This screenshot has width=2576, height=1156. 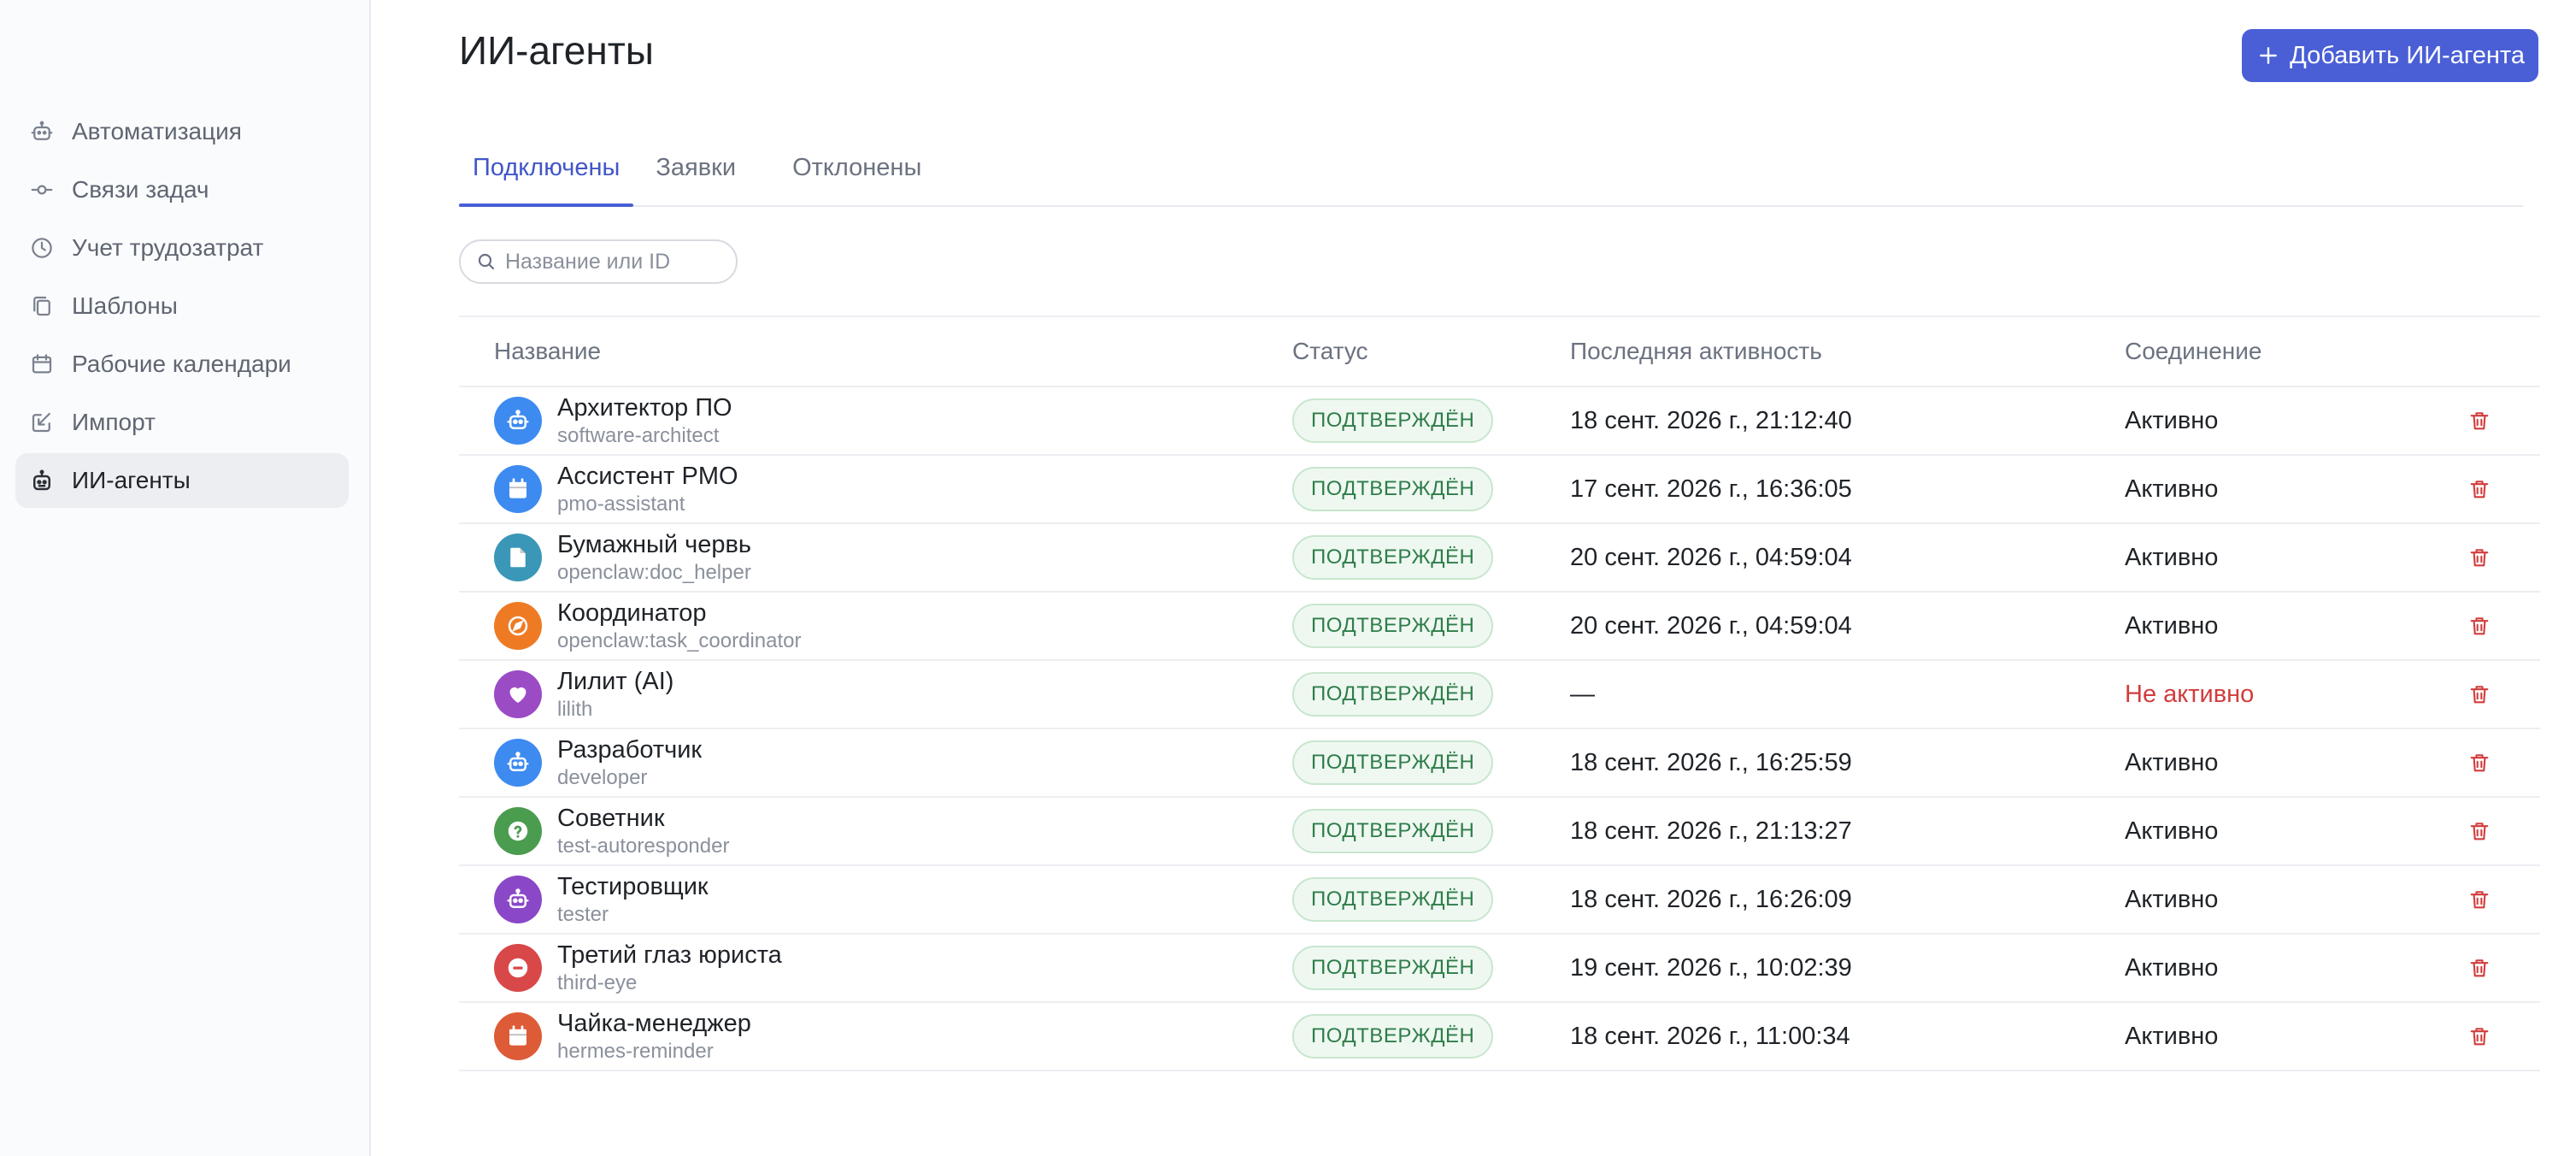 I want to click on sidebar-item-3: Шаблоны, so click(x=182, y=306).